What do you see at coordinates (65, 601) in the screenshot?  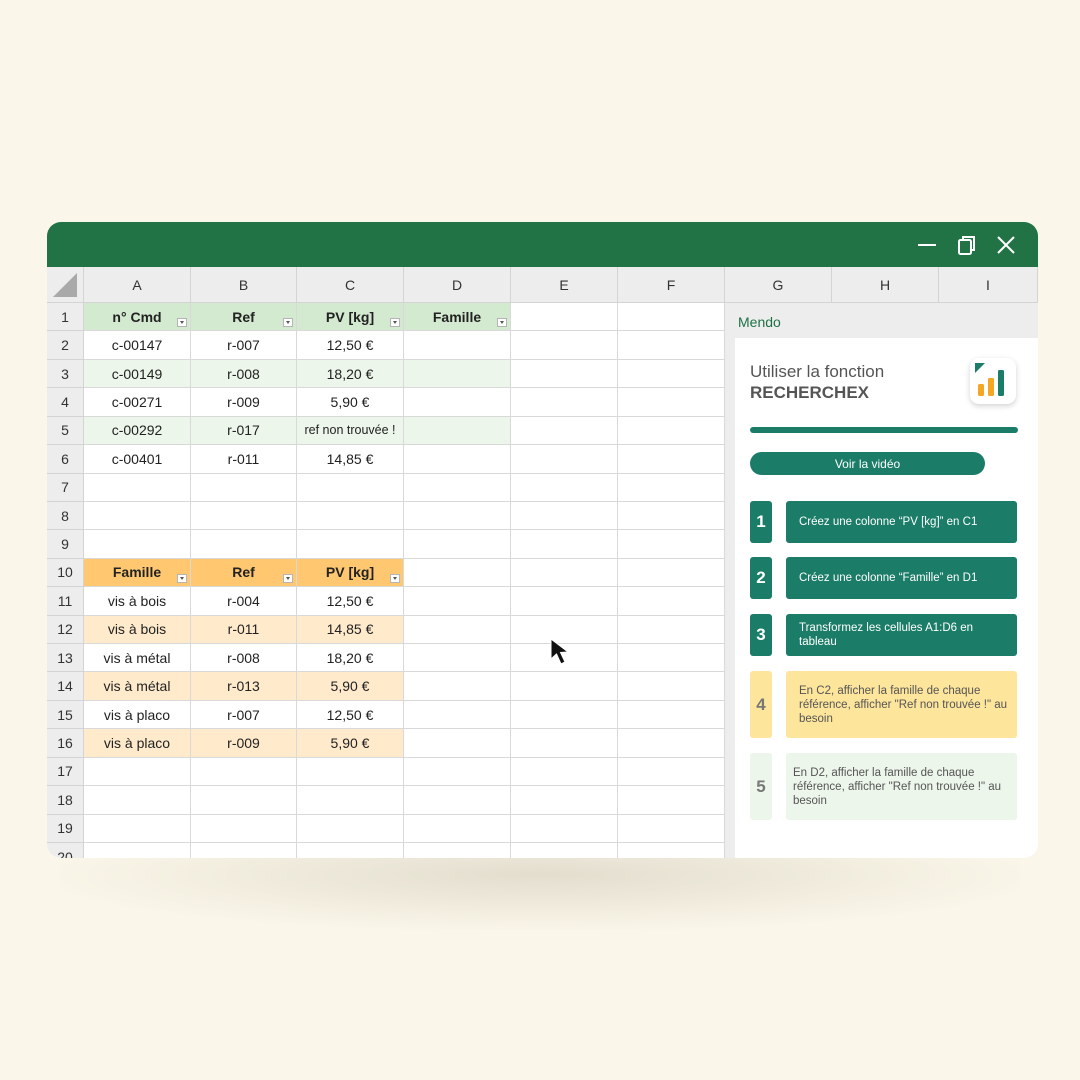 I see `row-header-11: 11` at bounding box center [65, 601].